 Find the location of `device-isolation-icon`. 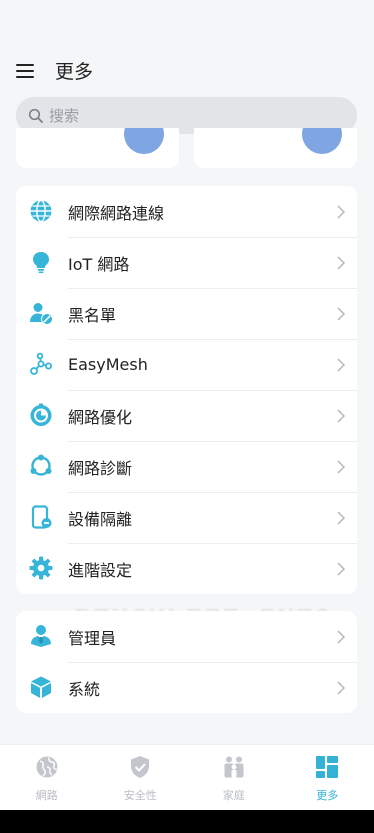

device-isolation-icon is located at coordinates (41, 517).